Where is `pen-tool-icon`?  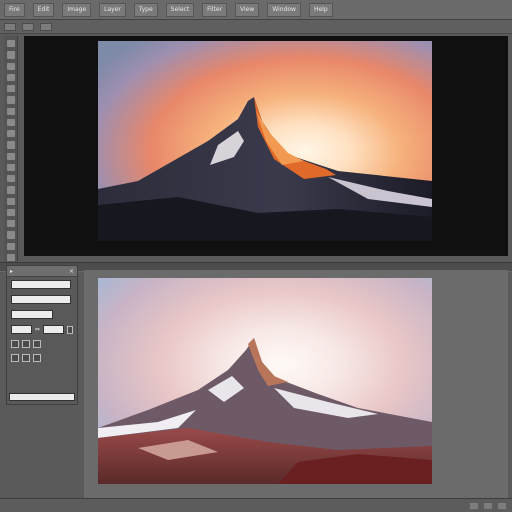
pen-tool-icon is located at coordinates (10, 201).